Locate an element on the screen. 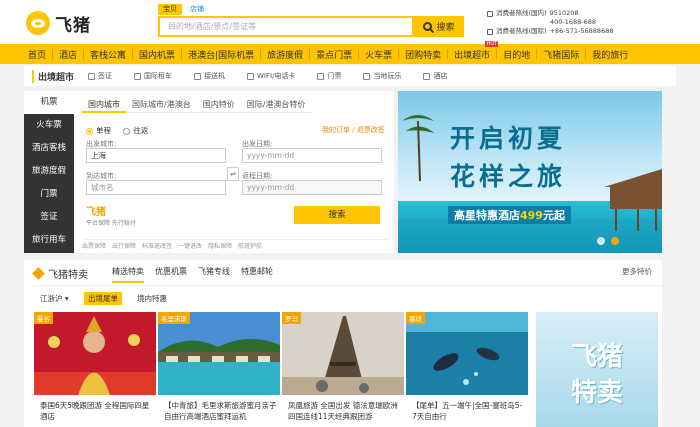 The width and height of the screenshot is (700, 427). subnav-car-rental: 国际租车 is located at coordinates (153, 76).